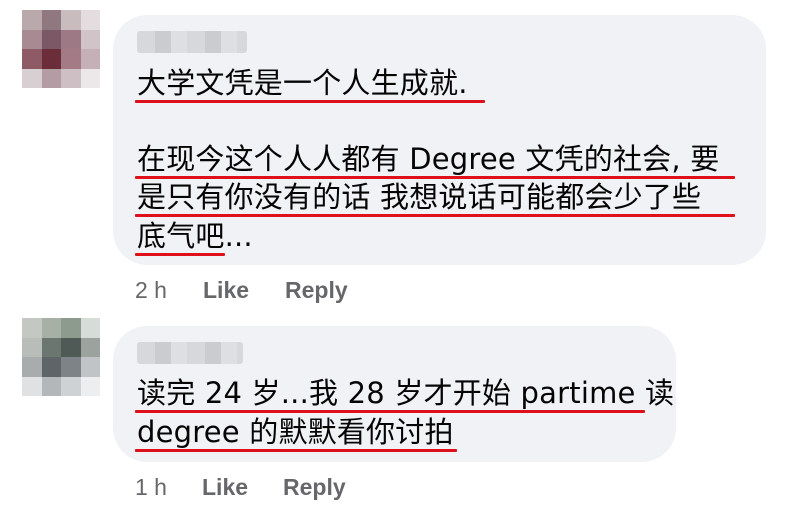 The image size is (800, 509). Describe the element at coordinates (428, 159) in the screenshot. I see `comment-text-line: 在现今这个人人都有 Degree 文凭的社会, 要` at that location.